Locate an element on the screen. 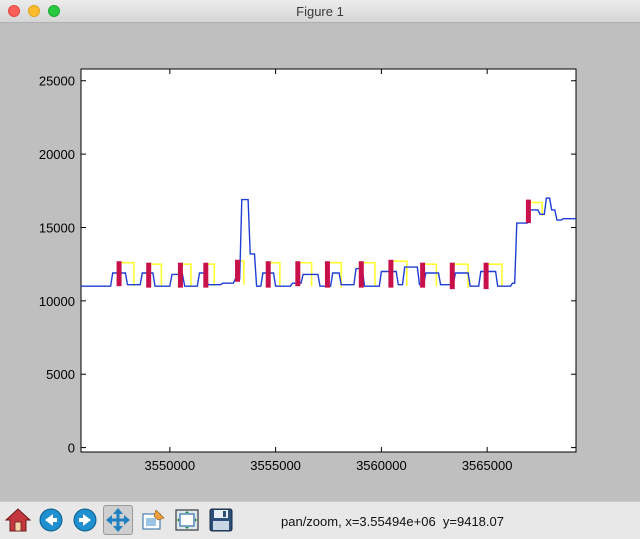 The image size is (640, 539). x-tick-label-0: 3550000 is located at coordinates (170, 465).